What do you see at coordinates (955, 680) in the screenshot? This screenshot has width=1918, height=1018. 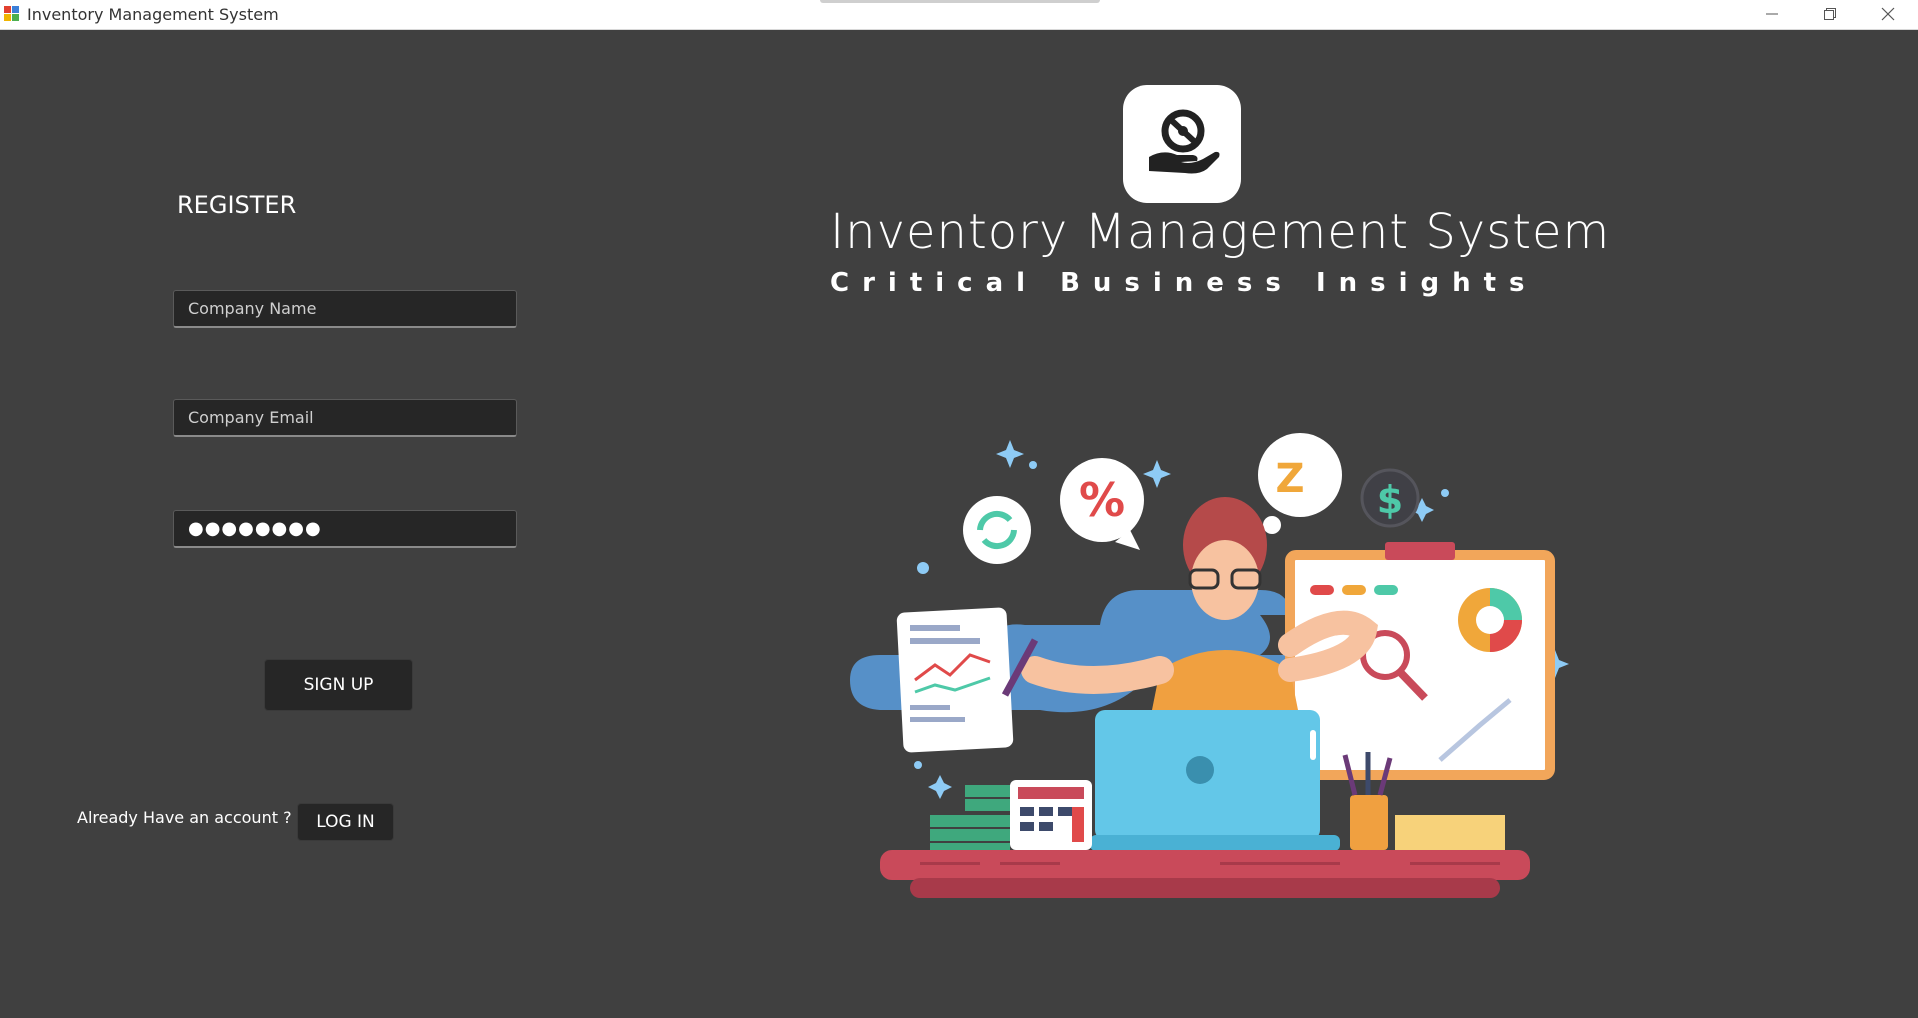 I see `report-document` at bounding box center [955, 680].